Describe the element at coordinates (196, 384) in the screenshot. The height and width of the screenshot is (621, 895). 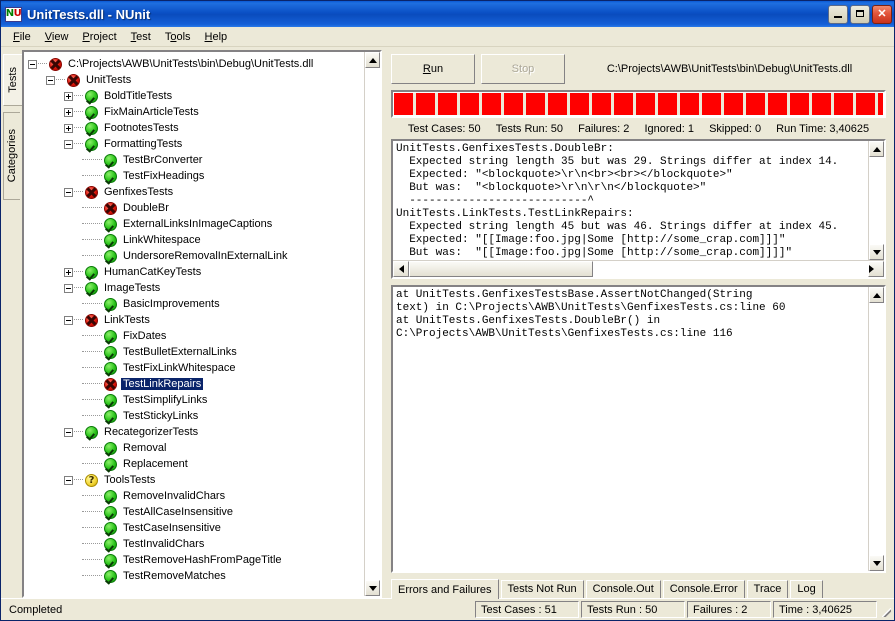
I see `tree-node: TestLinkRepairs` at that location.